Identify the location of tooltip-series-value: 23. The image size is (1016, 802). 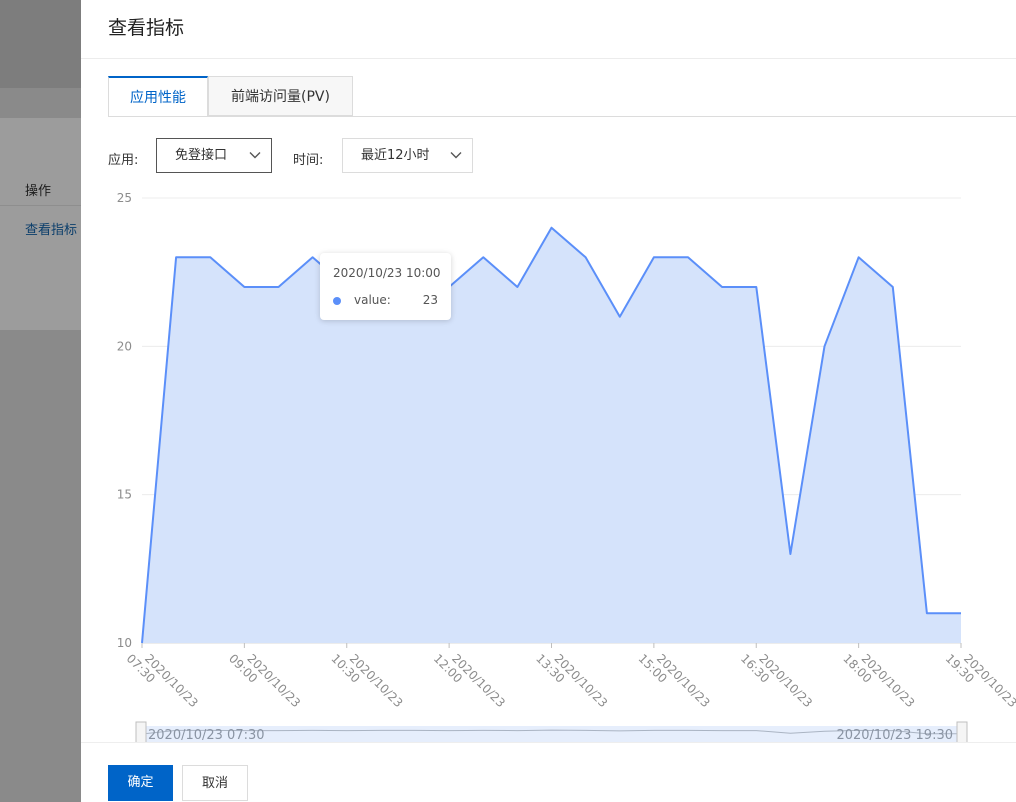
(430, 300).